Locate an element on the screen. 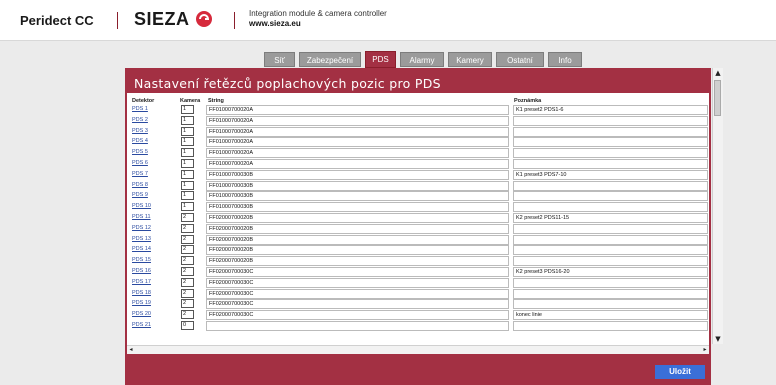 This screenshot has height=385, width=776. detector-link: PDS 21 is located at coordinates (141, 325).